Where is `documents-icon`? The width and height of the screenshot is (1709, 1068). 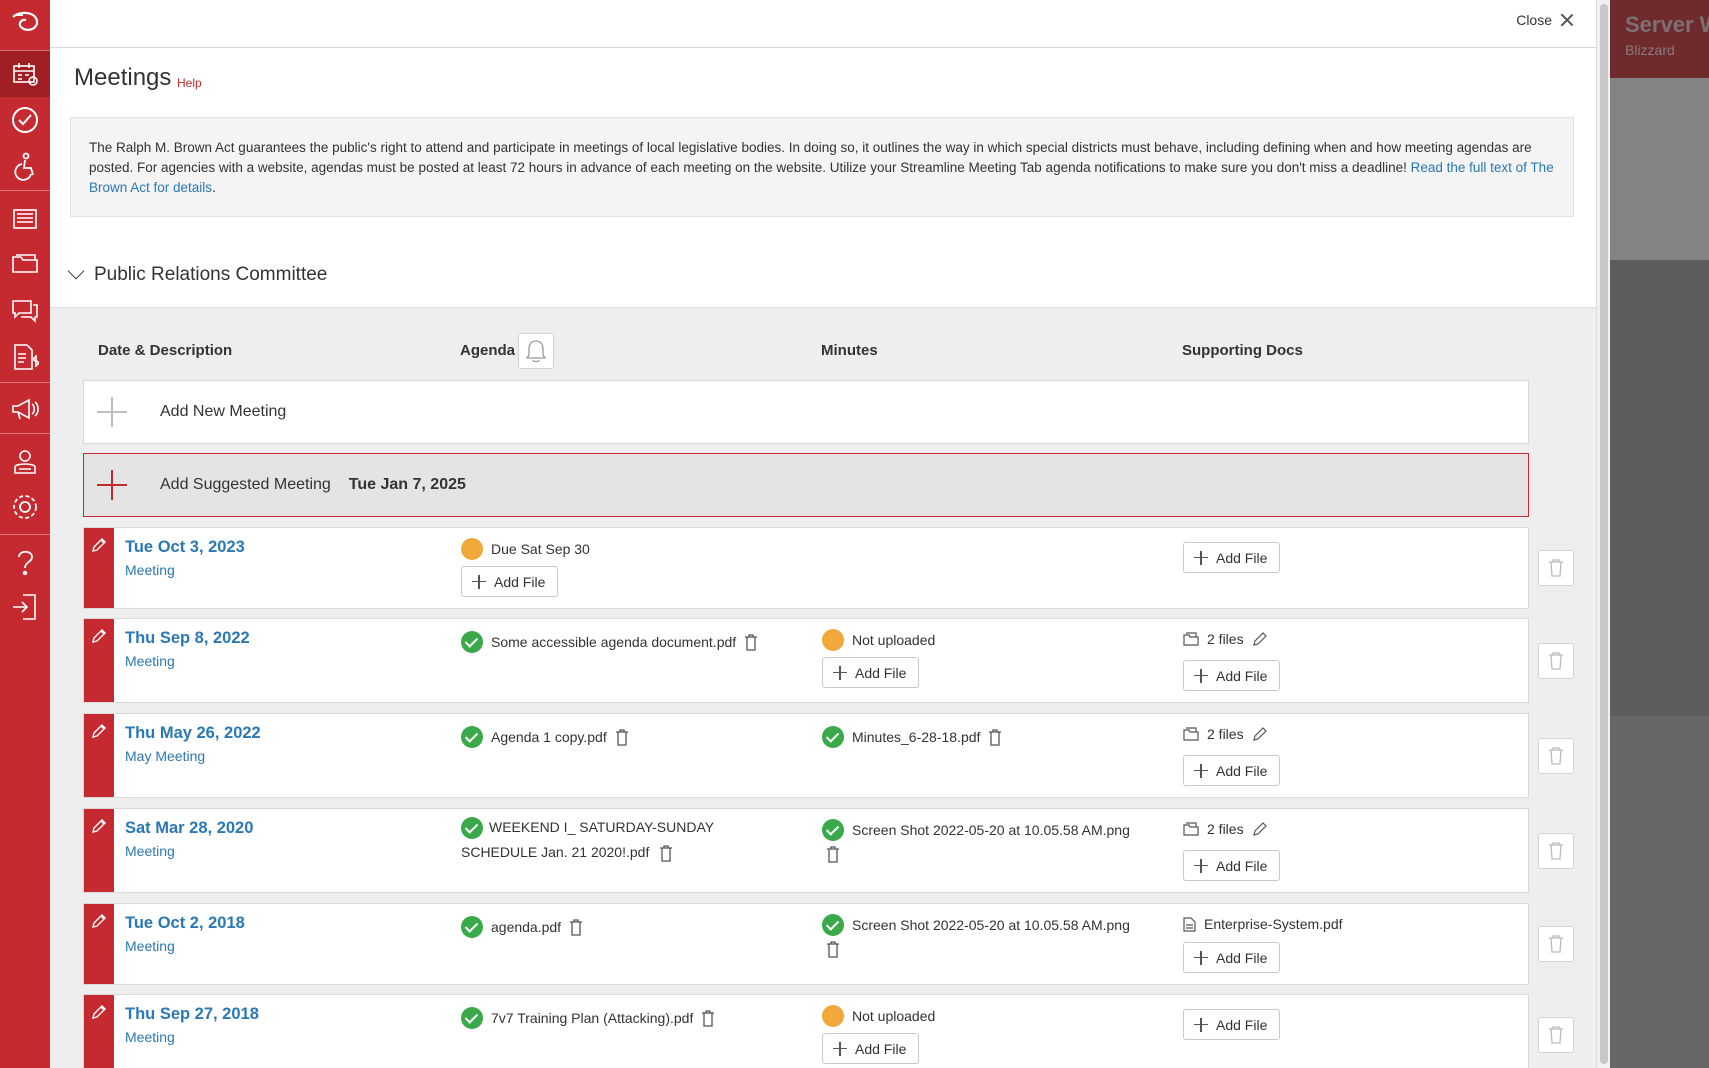 documents-icon is located at coordinates (25, 219).